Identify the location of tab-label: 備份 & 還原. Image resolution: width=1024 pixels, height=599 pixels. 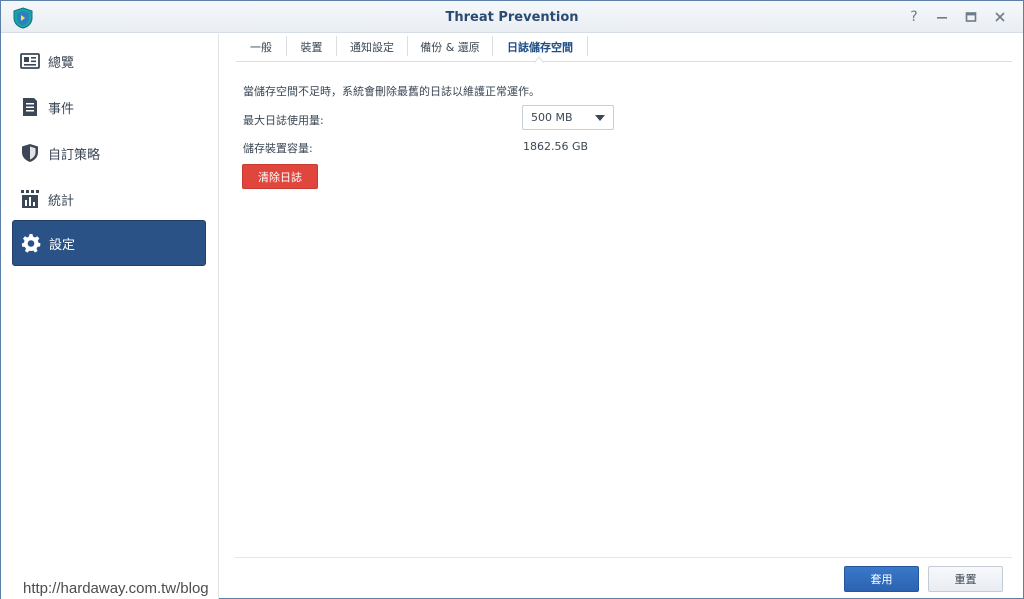
(450, 47).